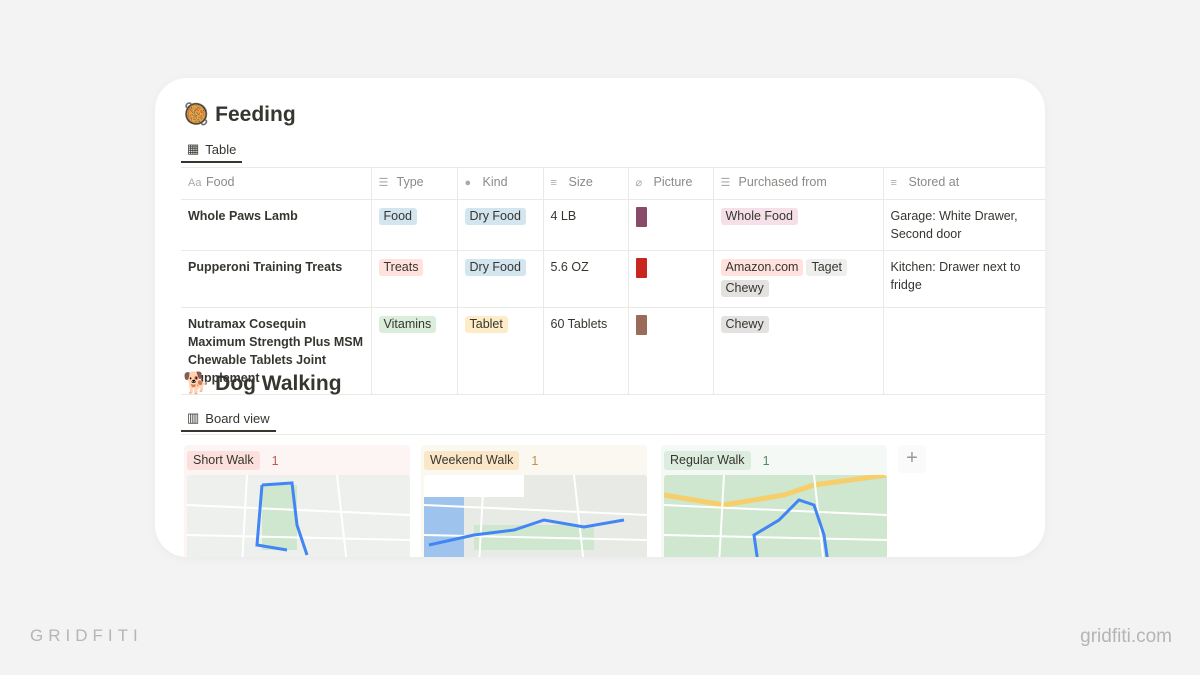 The image size is (1200, 675). I want to click on stored-cell: Garage: White Drawer, Second door, so click(964, 225).